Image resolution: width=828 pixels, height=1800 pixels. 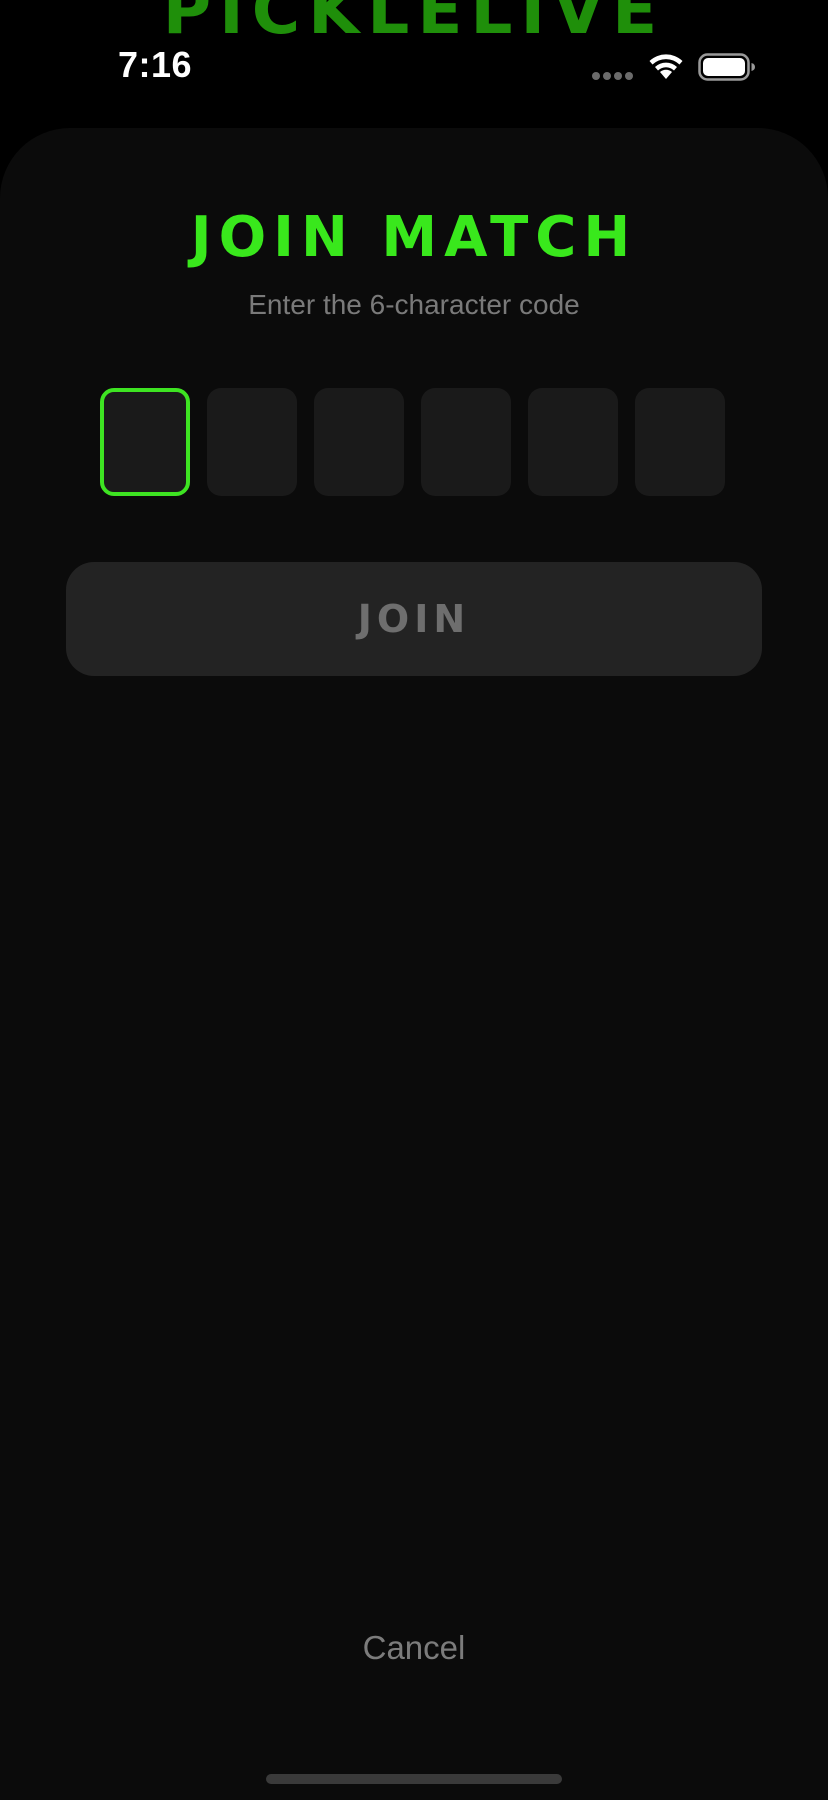 I want to click on wifi-icon, so click(x=666, y=66).